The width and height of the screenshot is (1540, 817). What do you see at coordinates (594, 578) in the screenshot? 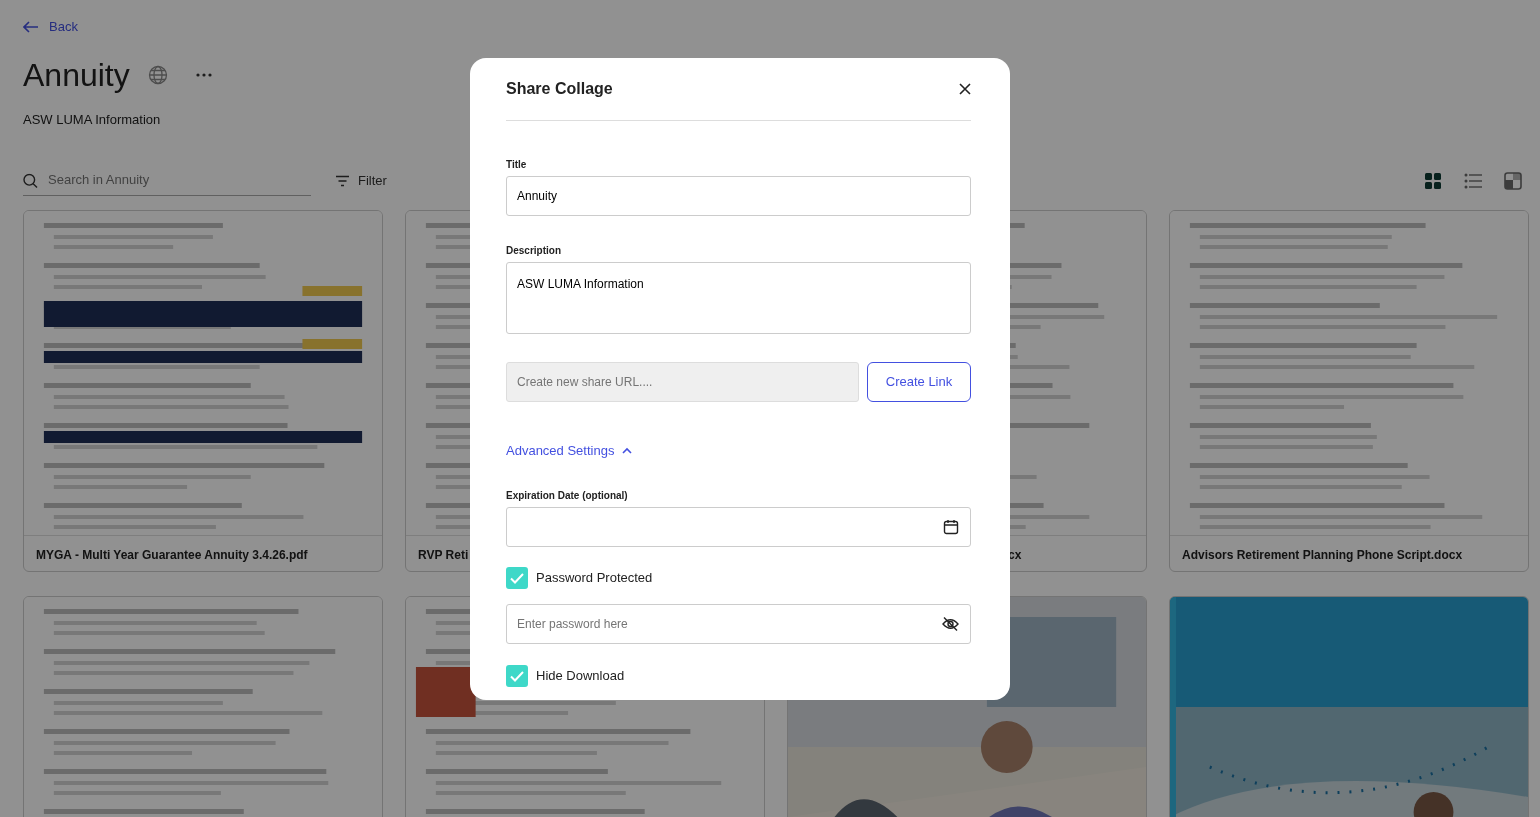
I see `checkbox-label: Password Protected` at bounding box center [594, 578].